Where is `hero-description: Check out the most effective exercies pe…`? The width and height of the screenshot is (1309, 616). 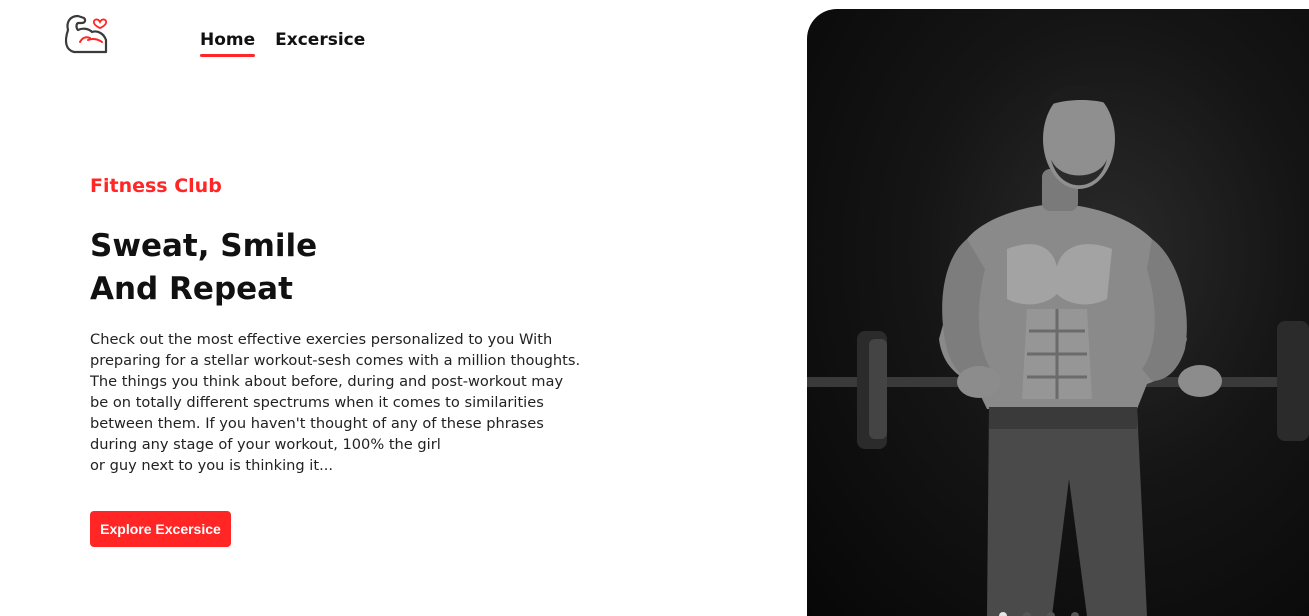 hero-description: Check out the most effective exercies pe… is located at coordinates (335, 402).